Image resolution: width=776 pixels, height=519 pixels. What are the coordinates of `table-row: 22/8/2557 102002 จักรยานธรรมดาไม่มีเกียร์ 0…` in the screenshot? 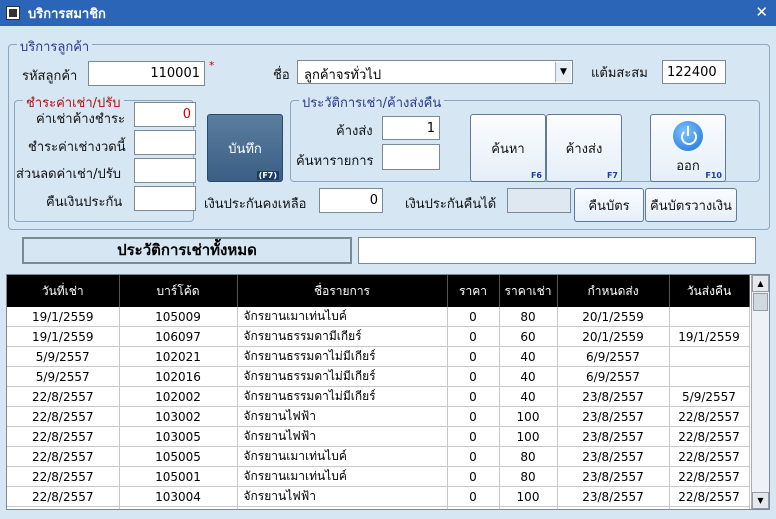 It's located at (378, 396).